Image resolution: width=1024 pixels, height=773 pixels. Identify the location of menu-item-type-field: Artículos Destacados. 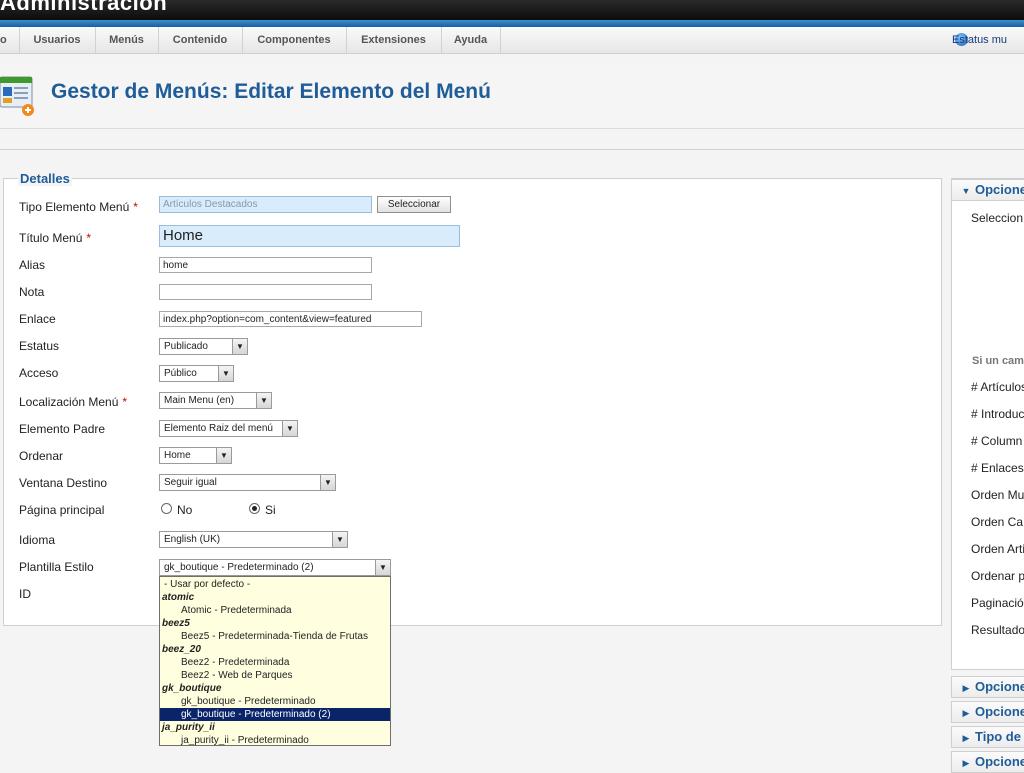
(265, 204).